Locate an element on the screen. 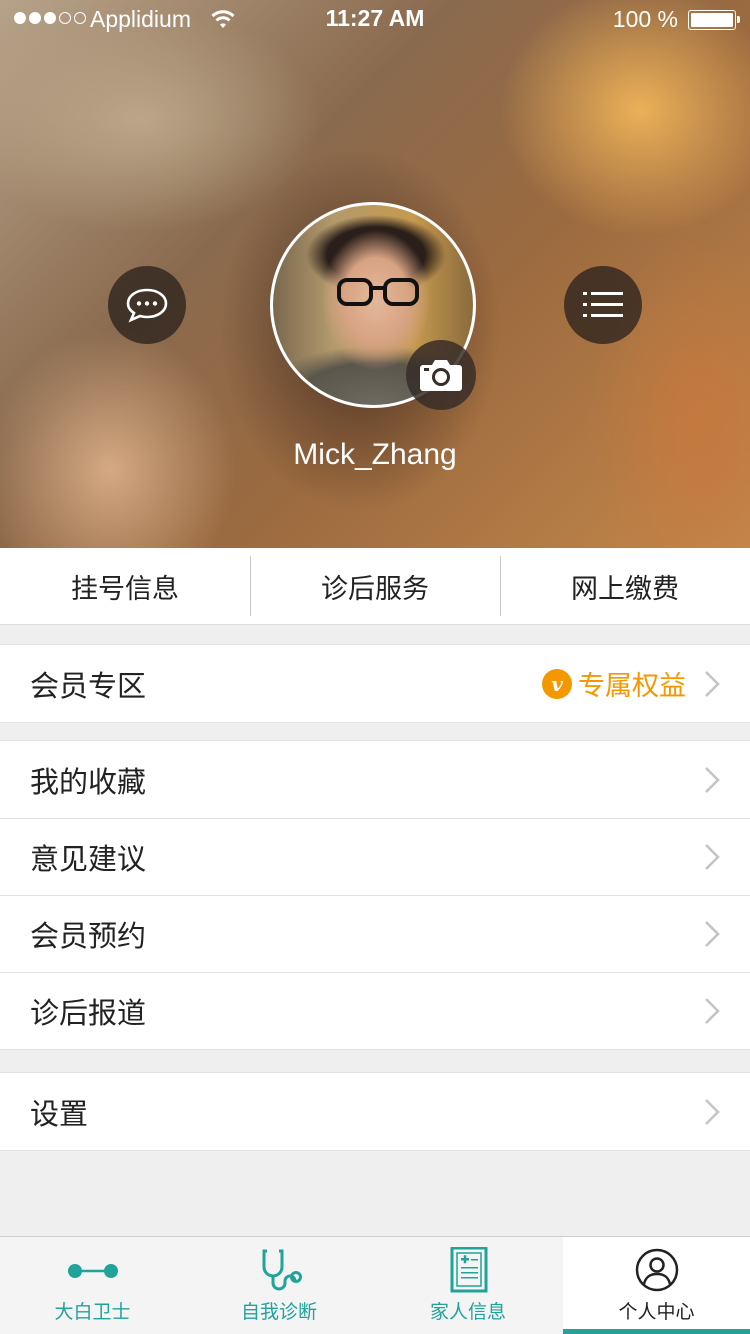 This screenshot has height=1334, width=750. message-button is located at coordinates (147, 305).